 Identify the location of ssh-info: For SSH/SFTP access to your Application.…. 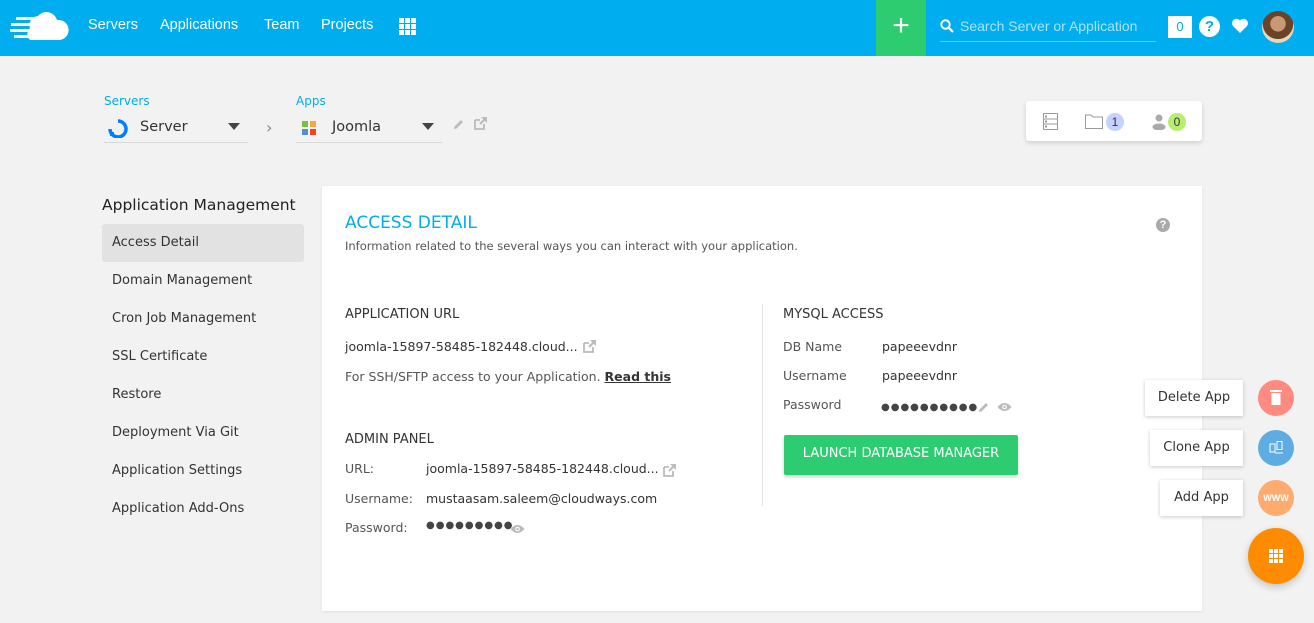
(508, 376).